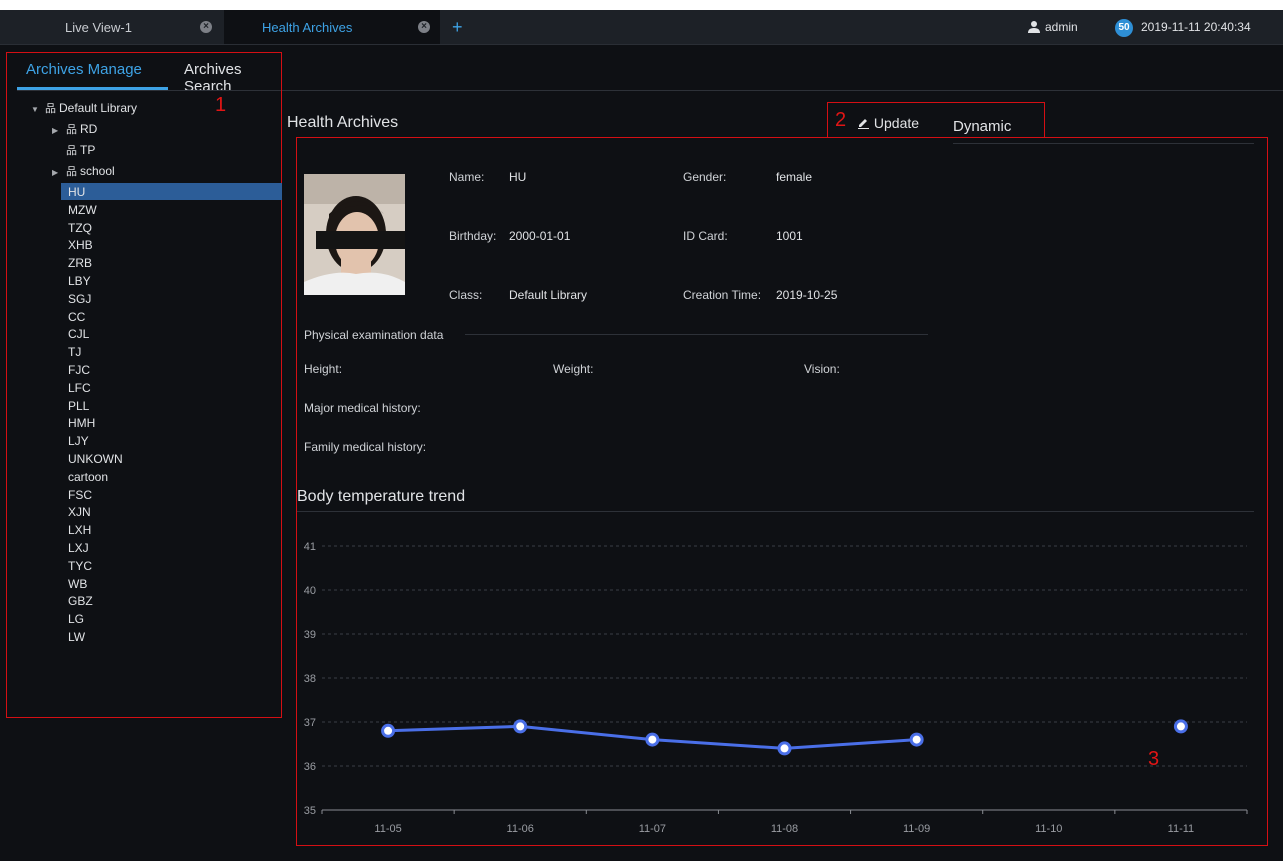  What do you see at coordinates (896, 123) in the screenshot?
I see `update-label: Update` at bounding box center [896, 123].